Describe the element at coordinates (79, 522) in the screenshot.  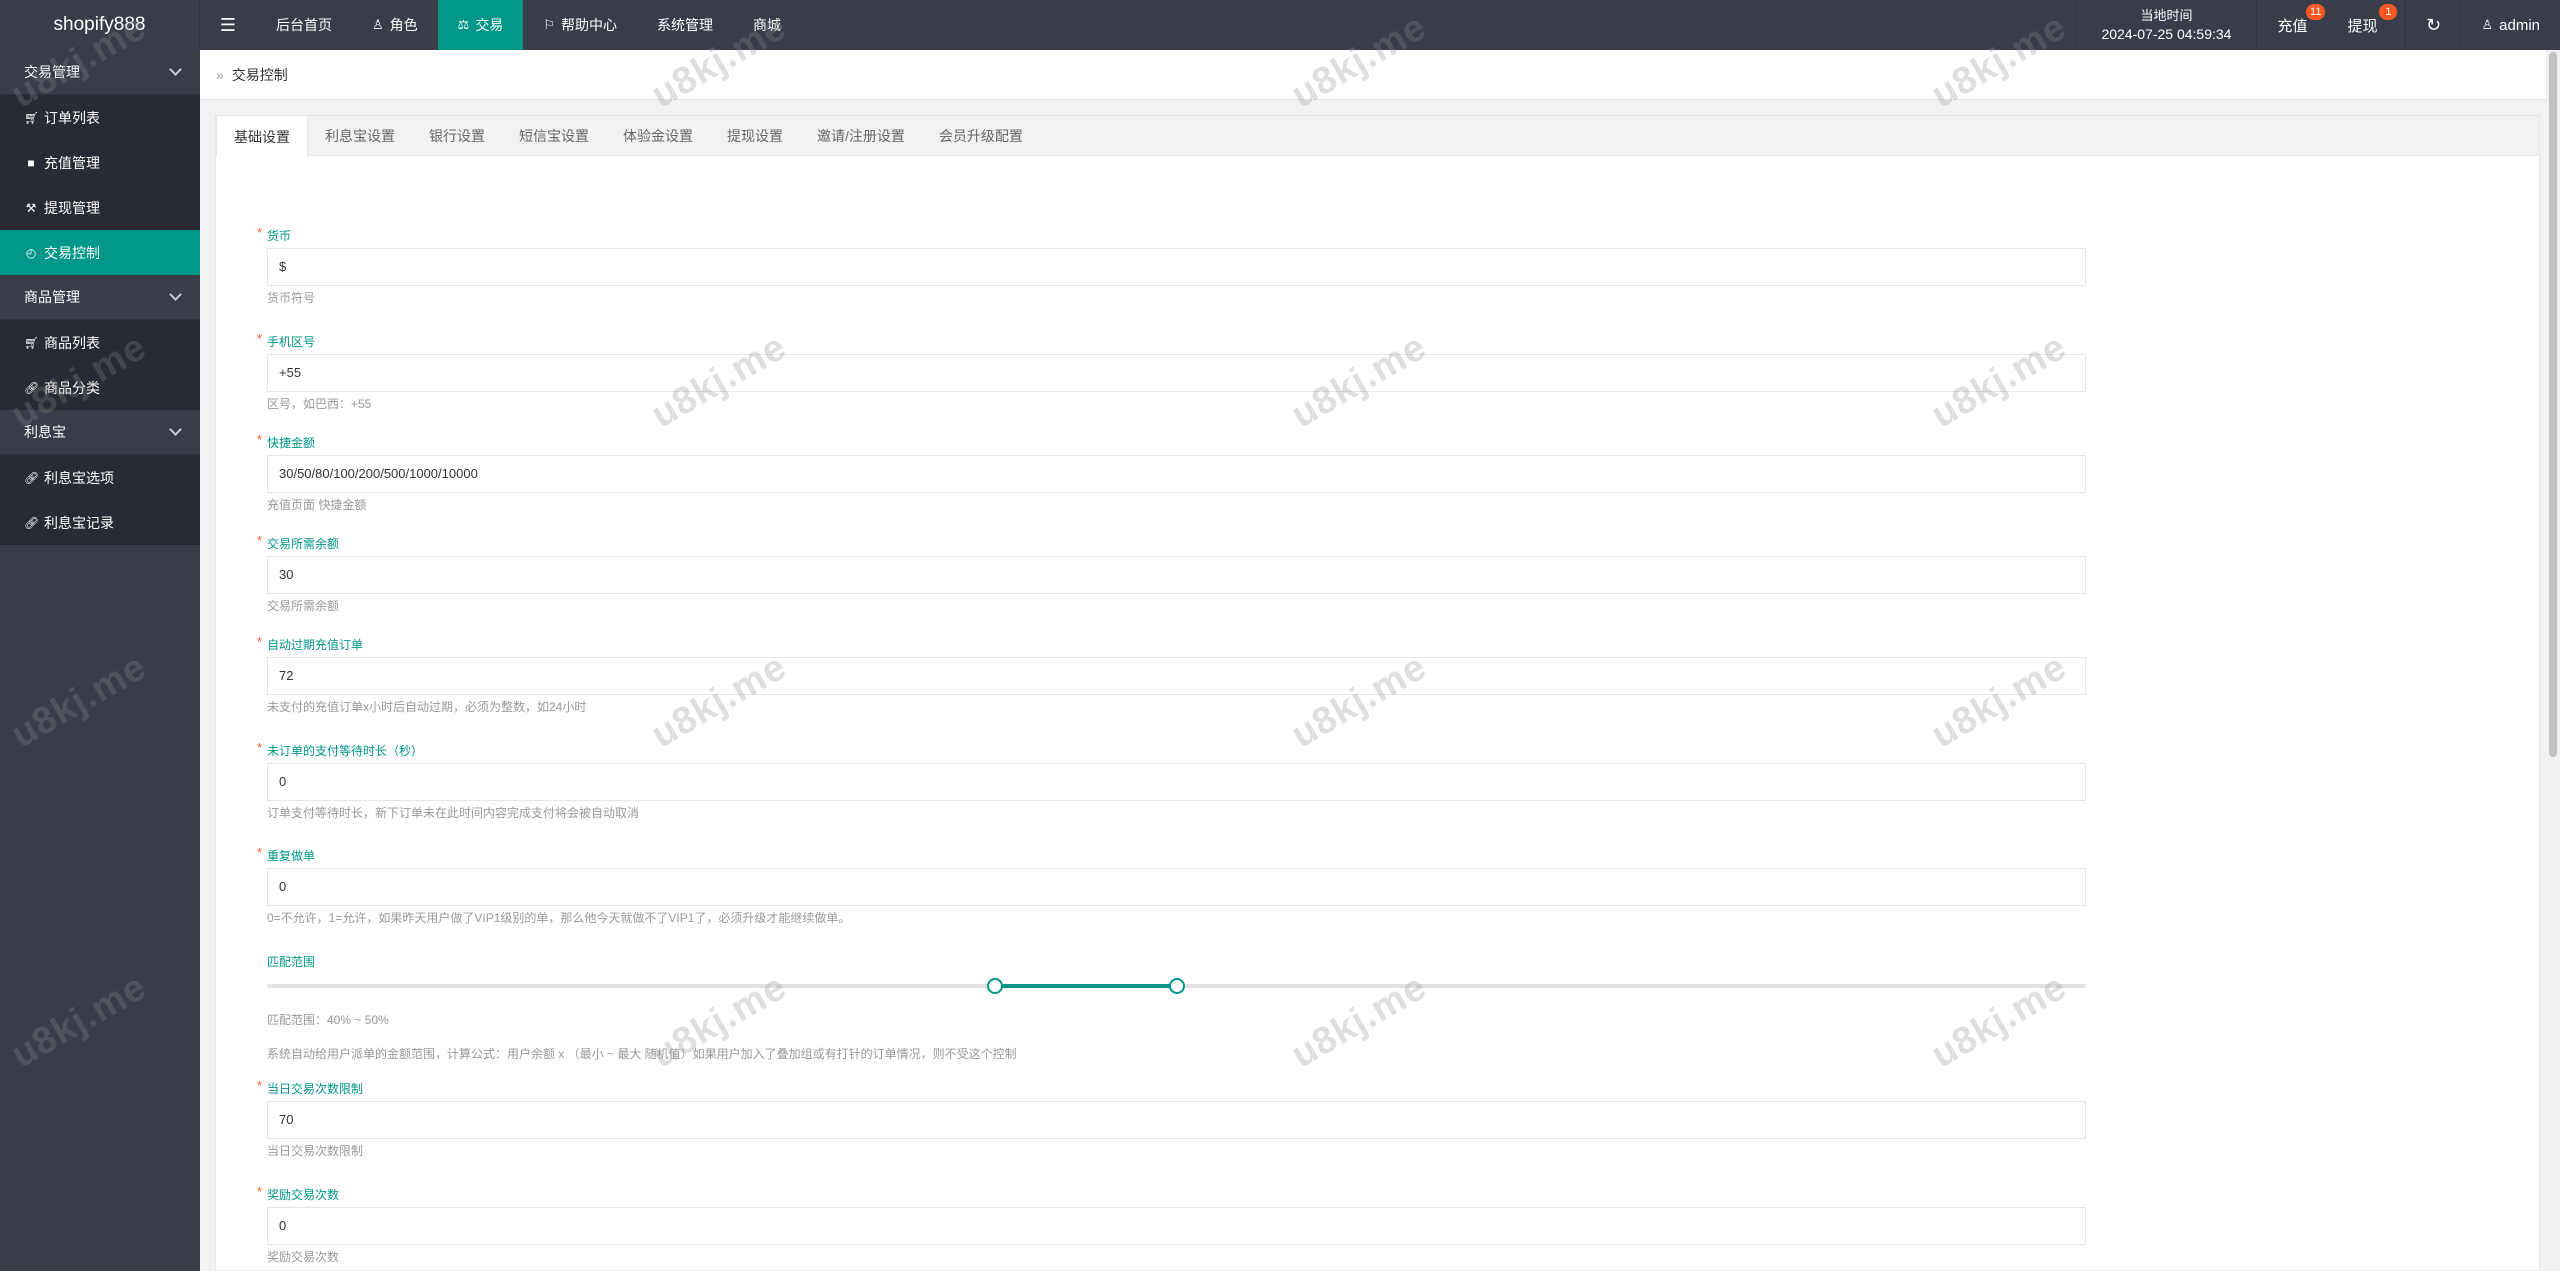
I see `sidebar-item-label: 利息宝记录` at that location.